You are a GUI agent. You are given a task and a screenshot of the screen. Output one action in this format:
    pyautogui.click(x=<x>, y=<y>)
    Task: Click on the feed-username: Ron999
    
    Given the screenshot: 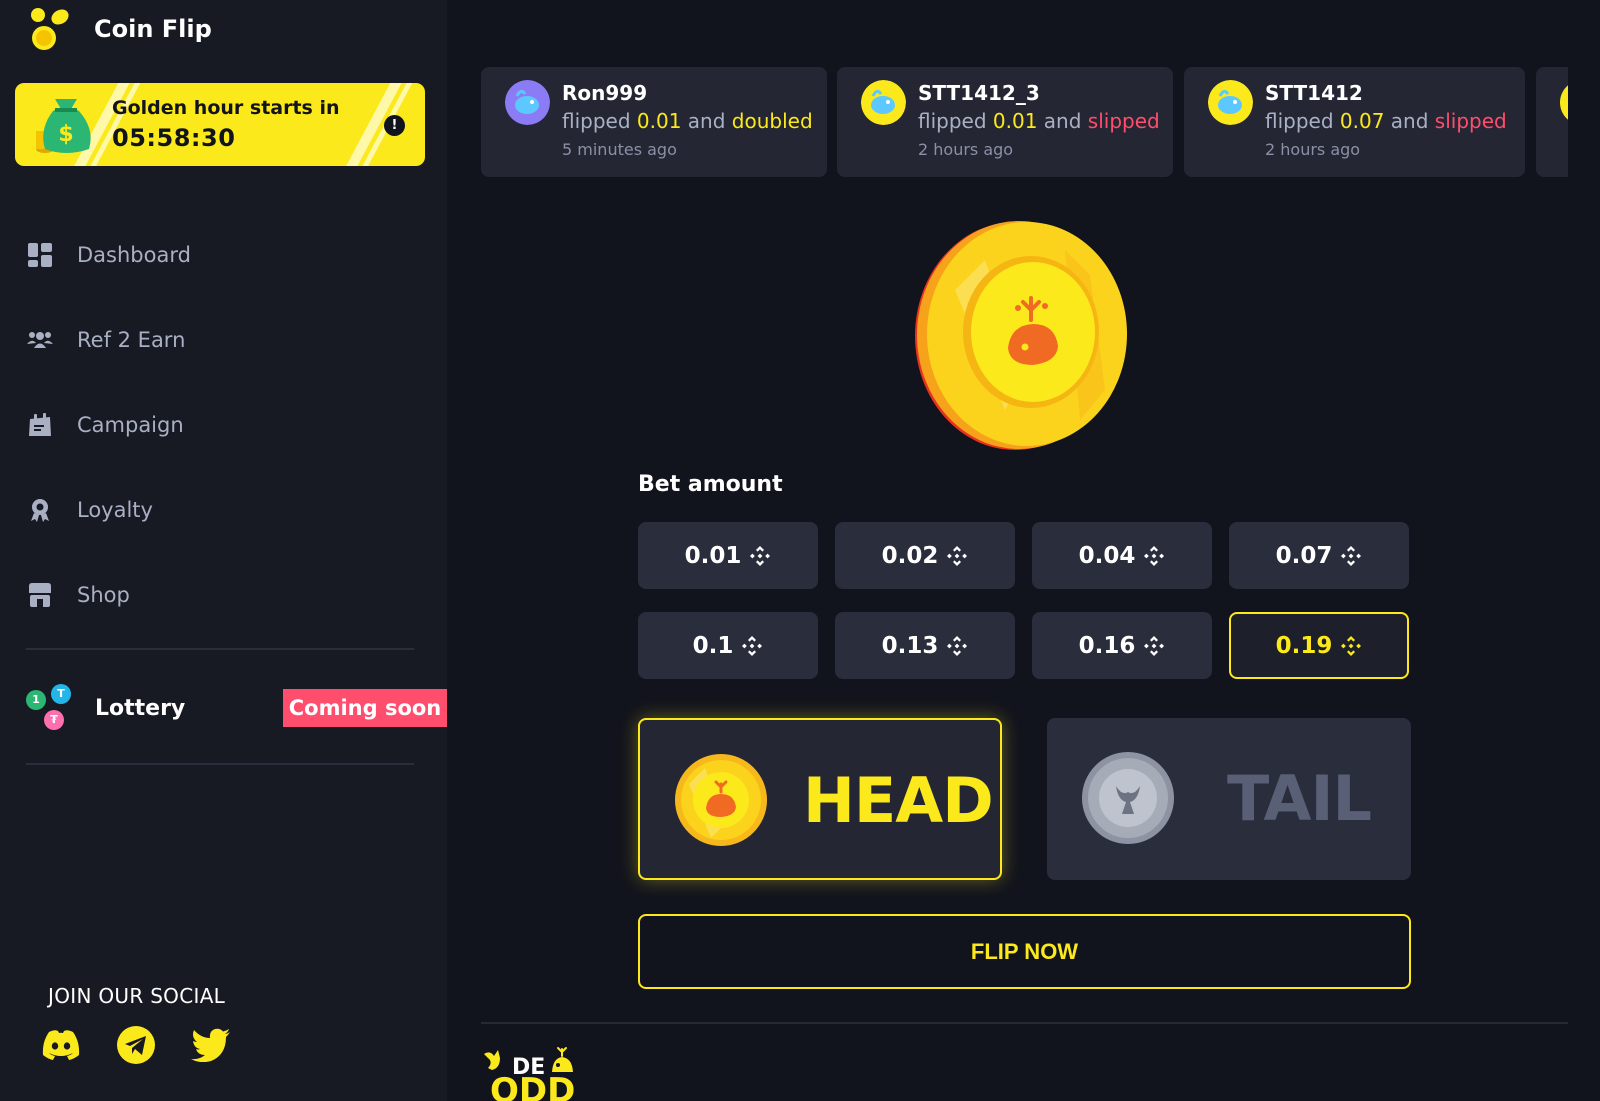 What is the action you would take?
    pyautogui.click(x=605, y=93)
    